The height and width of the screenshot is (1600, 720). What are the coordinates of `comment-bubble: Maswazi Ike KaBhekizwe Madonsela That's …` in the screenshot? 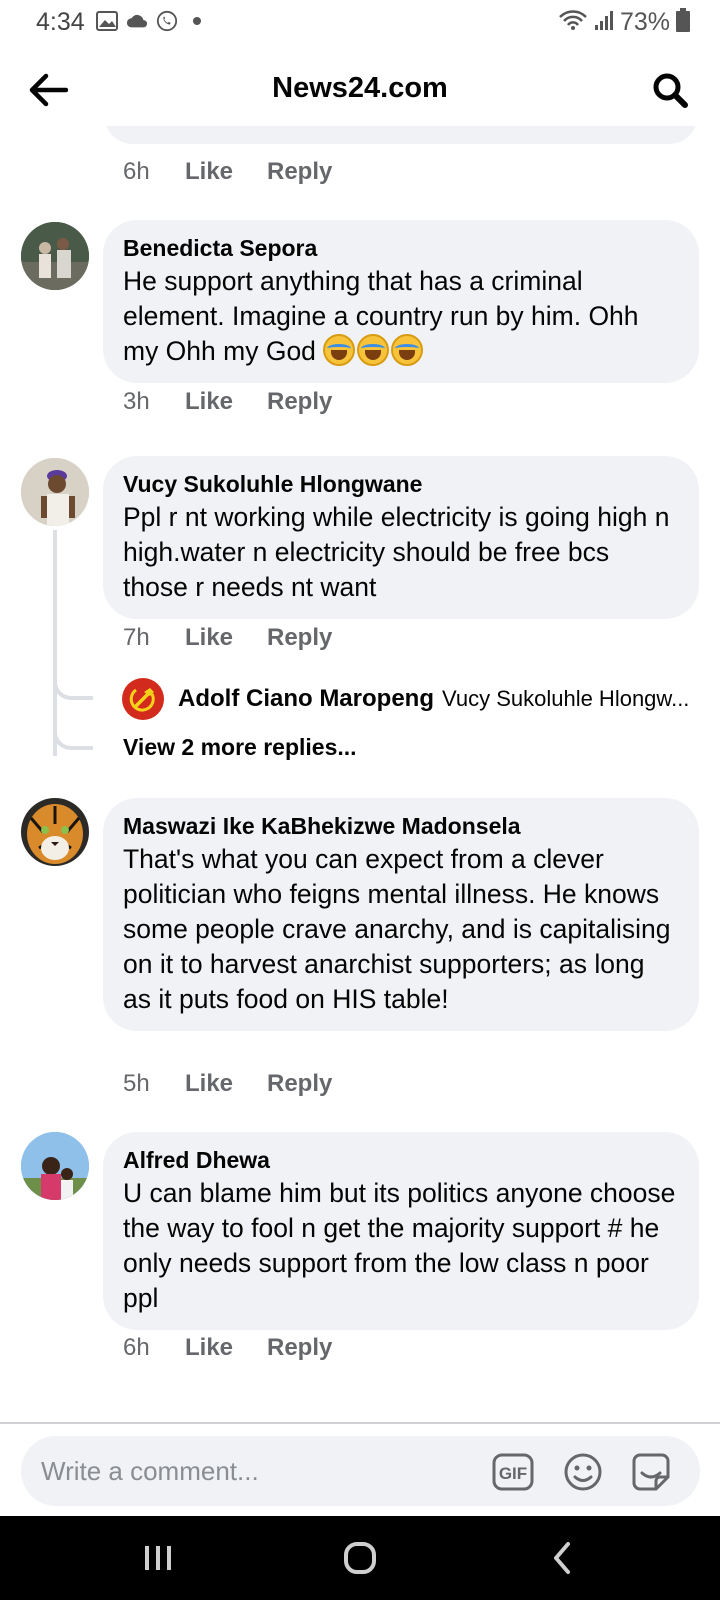 It's located at (401, 914).